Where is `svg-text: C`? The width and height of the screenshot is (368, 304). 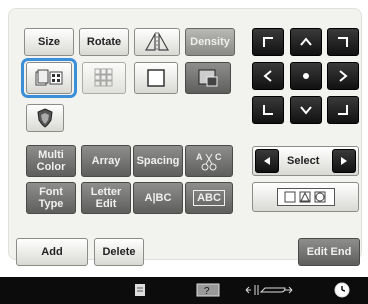 svg-text: C is located at coordinates (218, 157).